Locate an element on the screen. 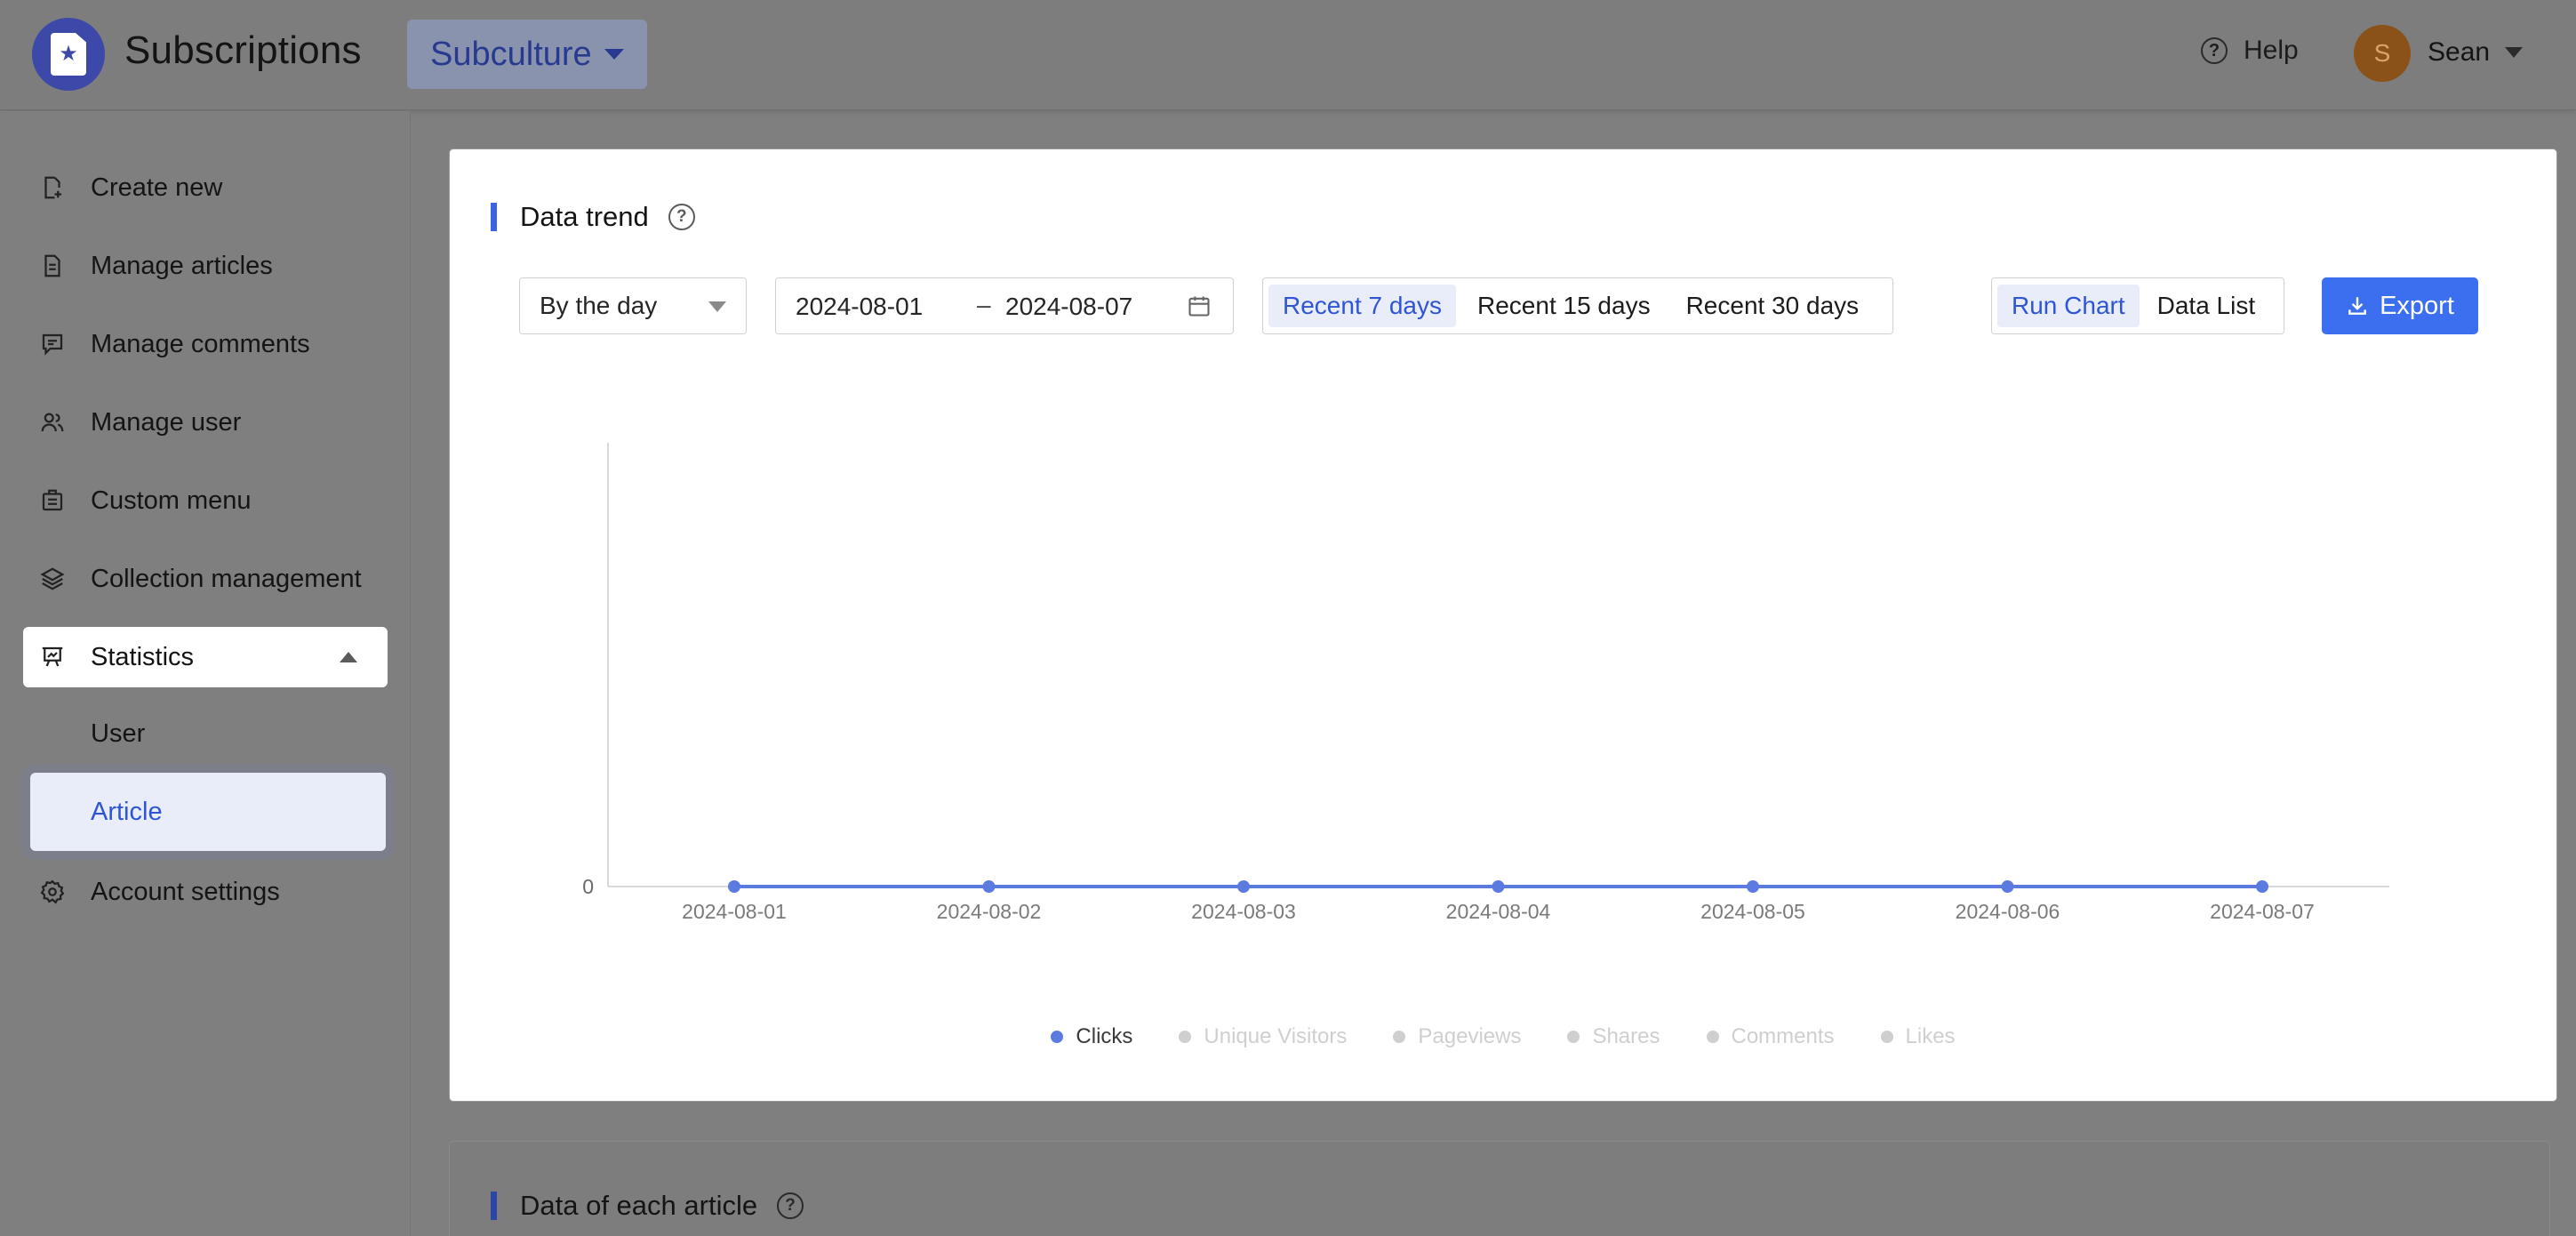 The height and width of the screenshot is (1236, 2576). legend-item-clicks: Clicks is located at coordinates (1091, 1036).